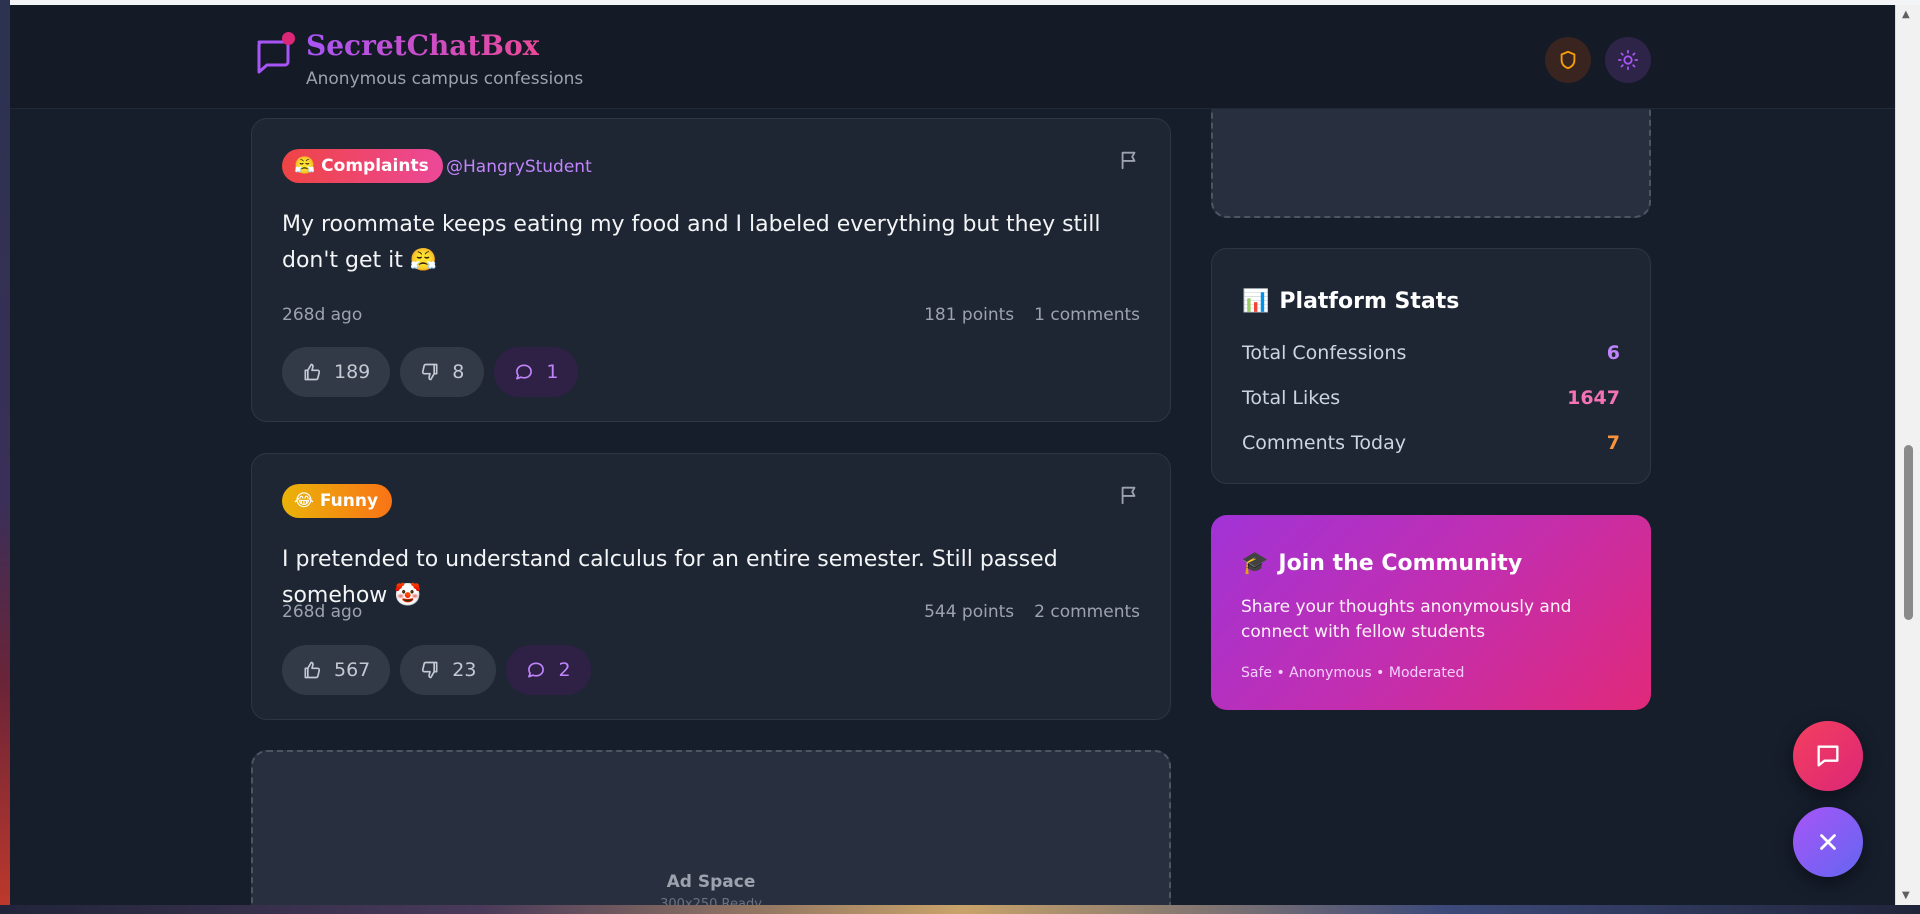  Describe the element at coordinates (352, 372) in the screenshot. I see `like-count: 189` at that location.